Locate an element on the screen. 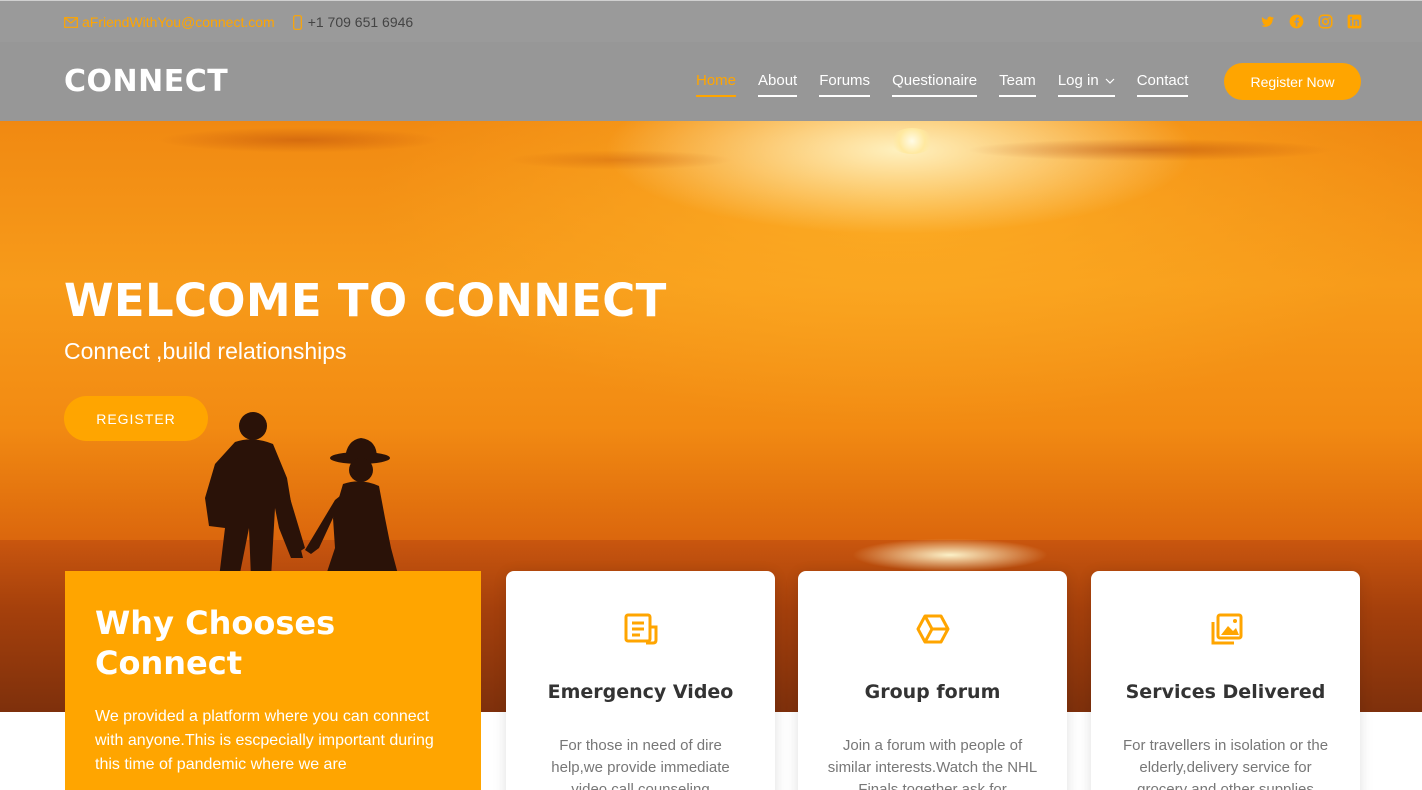  chevron-down-icon is located at coordinates (1110, 81).